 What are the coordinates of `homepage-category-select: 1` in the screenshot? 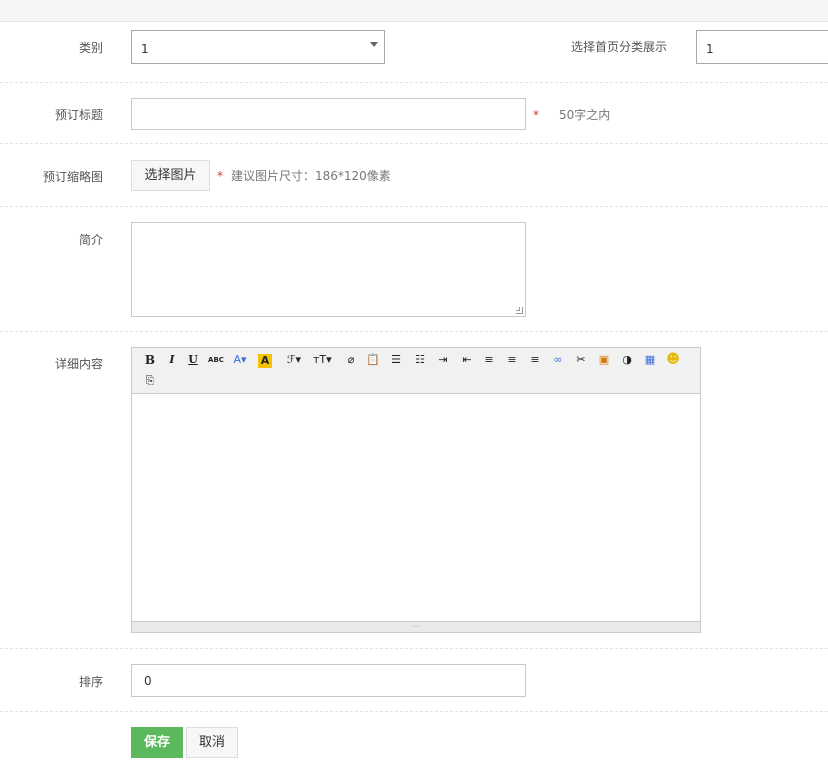 It's located at (762, 47).